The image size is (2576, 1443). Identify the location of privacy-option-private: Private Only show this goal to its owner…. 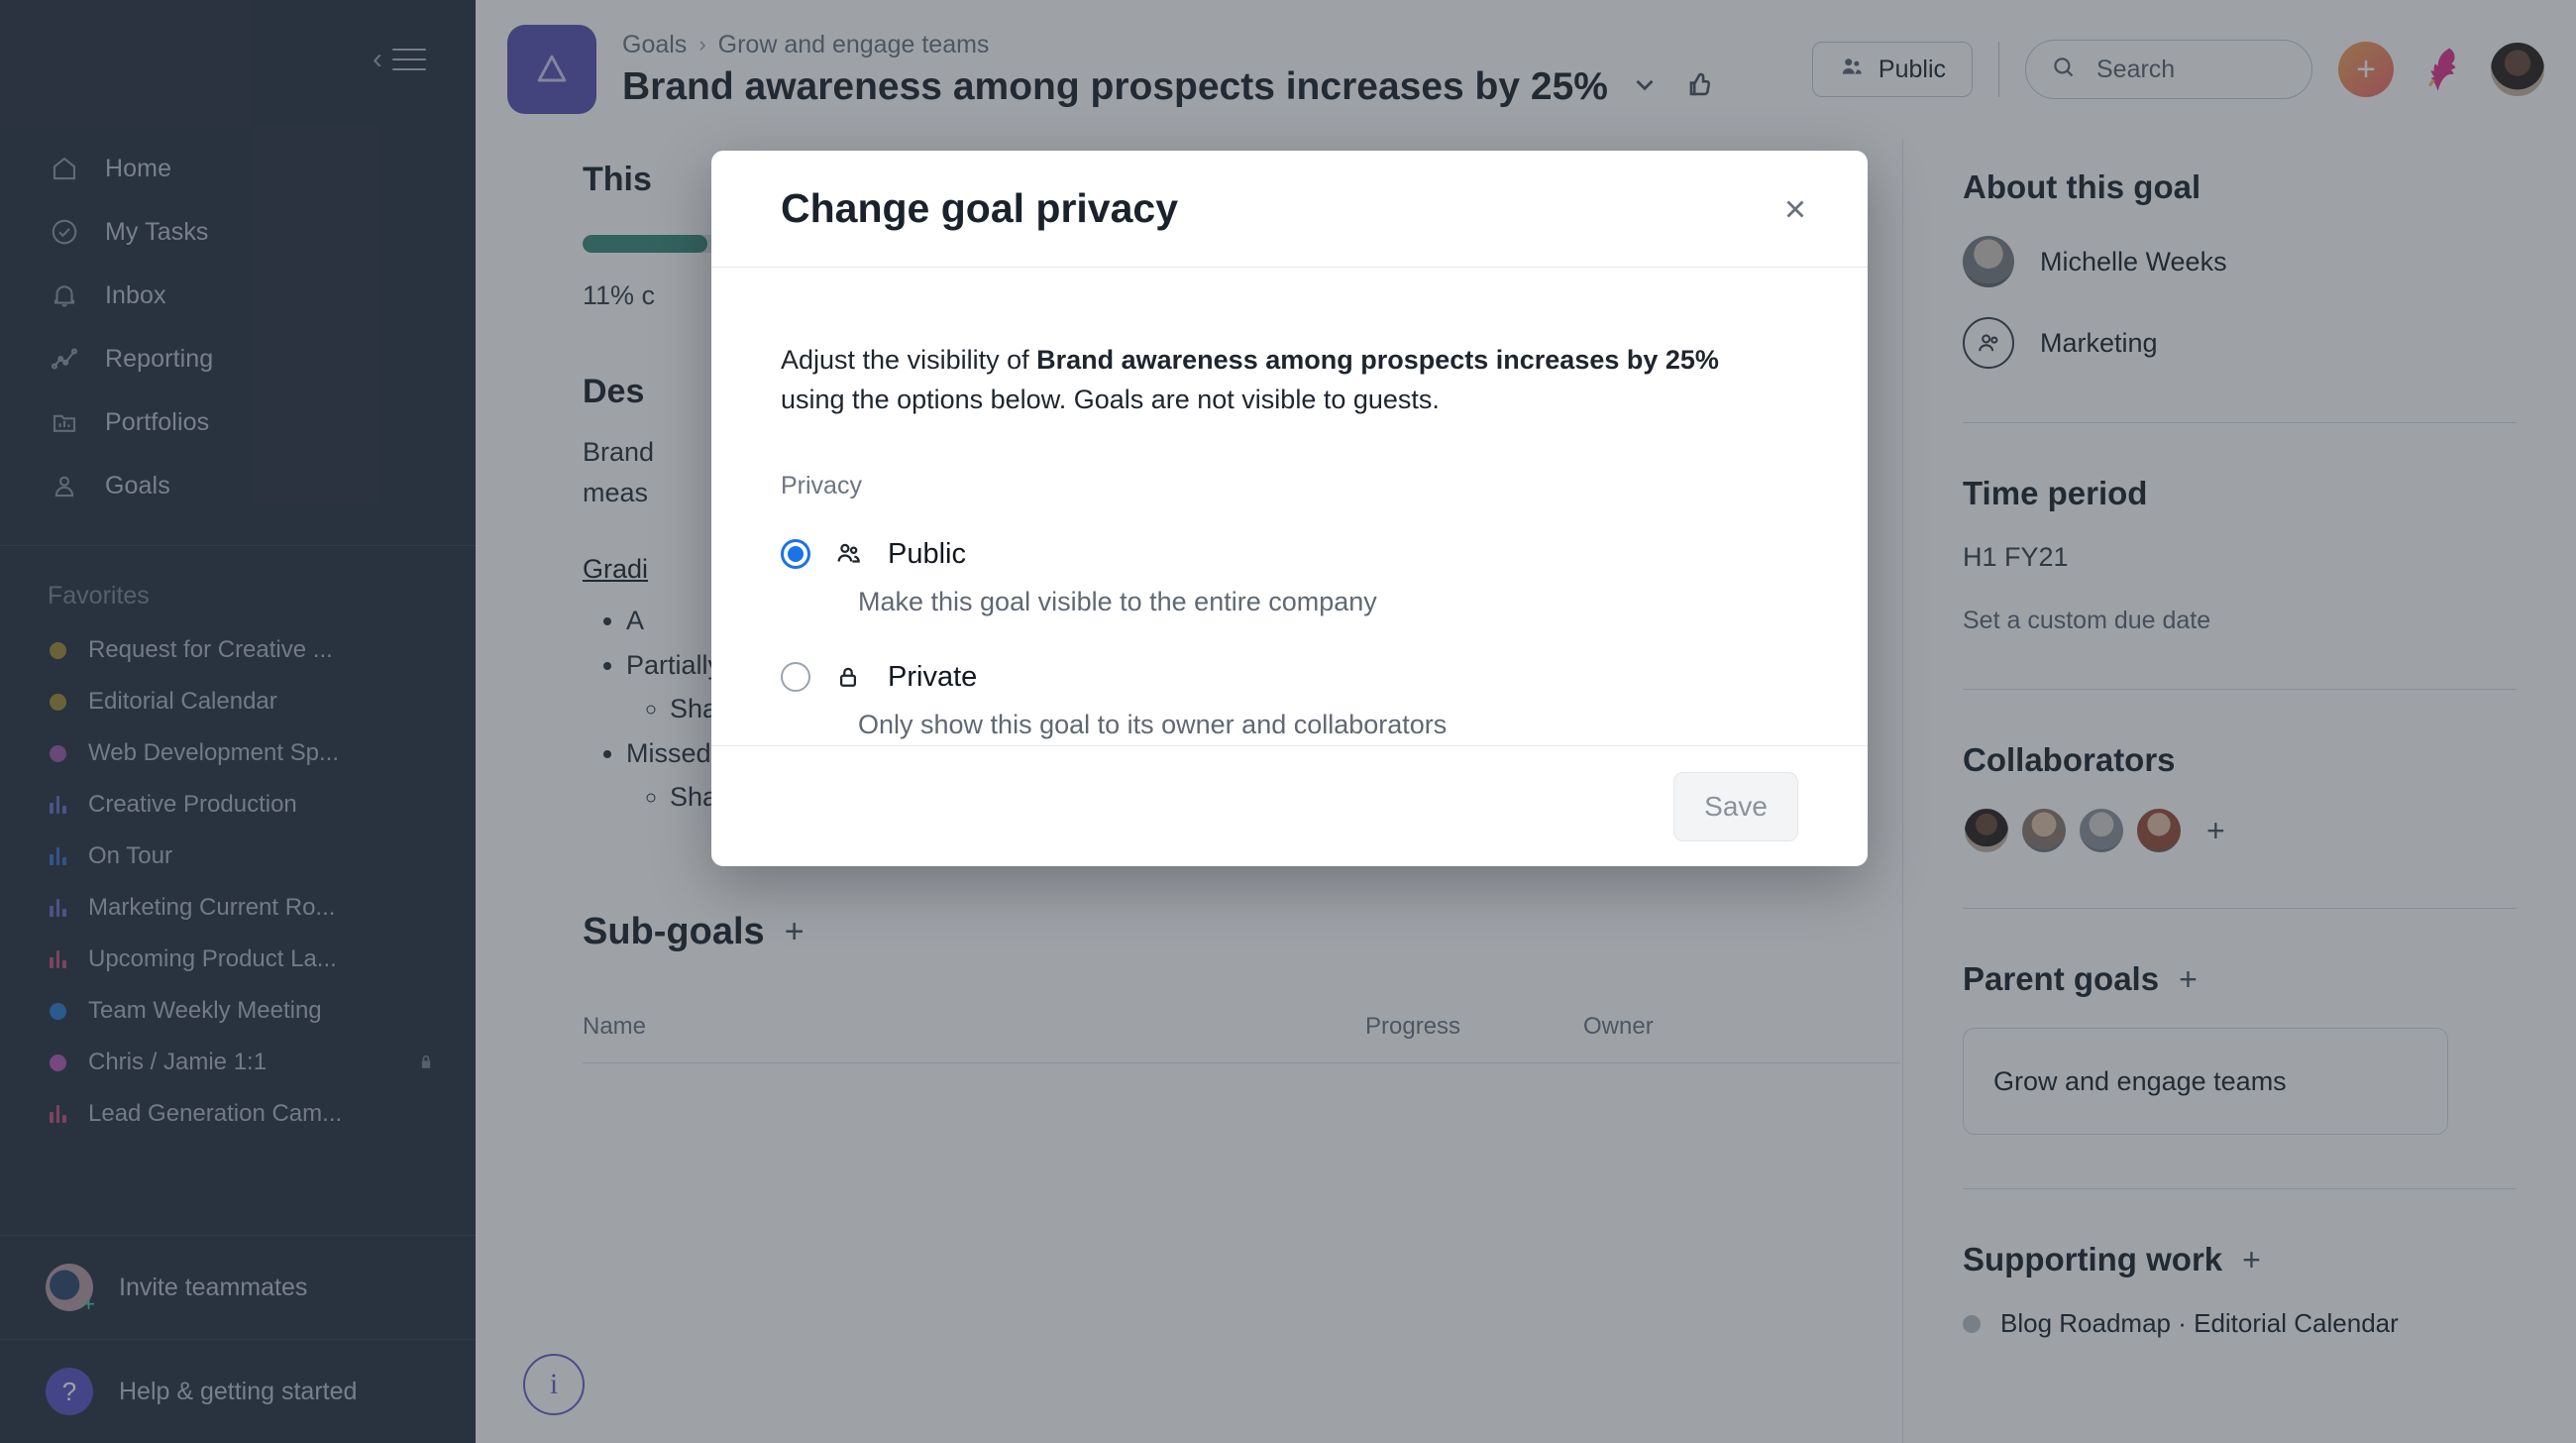
(1290, 700).